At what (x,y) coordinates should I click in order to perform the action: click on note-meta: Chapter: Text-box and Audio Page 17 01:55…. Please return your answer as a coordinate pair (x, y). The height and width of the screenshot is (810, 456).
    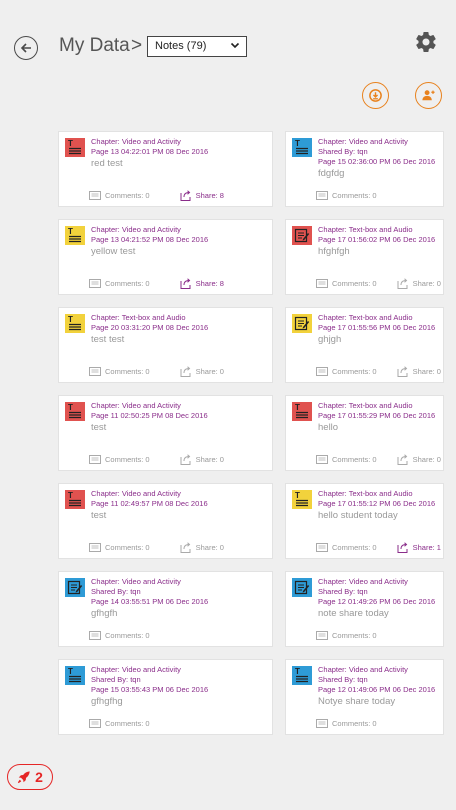
    Looking at the image, I should click on (376, 323).